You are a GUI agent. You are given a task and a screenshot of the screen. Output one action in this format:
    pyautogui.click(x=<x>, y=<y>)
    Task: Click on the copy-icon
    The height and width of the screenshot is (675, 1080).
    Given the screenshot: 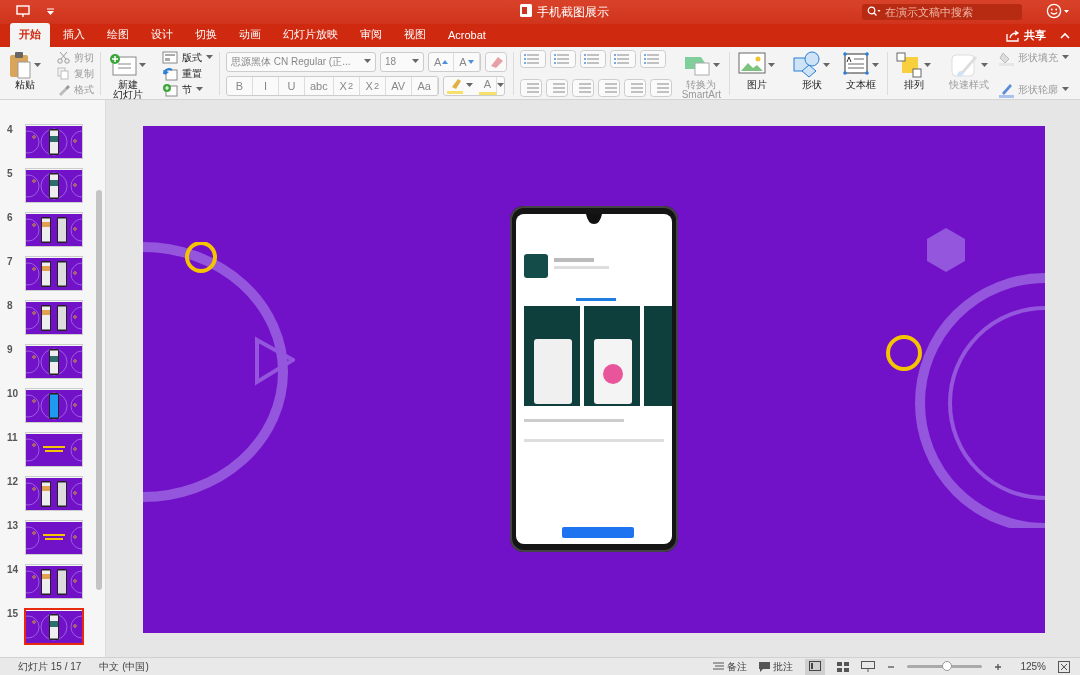 What is the action you would take?
    pyautogui.click(x=63, y=73)
    